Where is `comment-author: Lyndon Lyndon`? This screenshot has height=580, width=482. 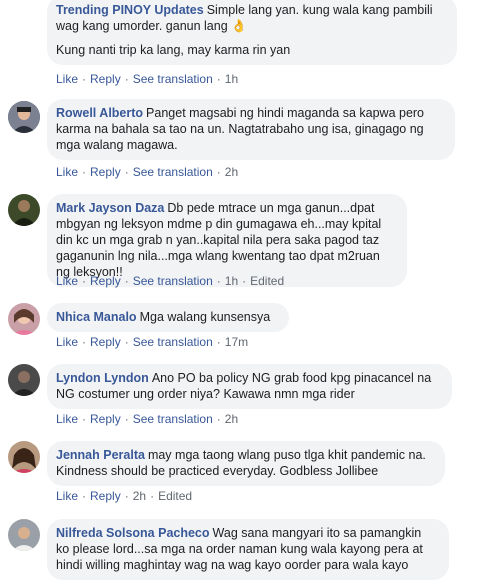 comment-author: Lyndon Lyndon is located at coordinates (102, 378).